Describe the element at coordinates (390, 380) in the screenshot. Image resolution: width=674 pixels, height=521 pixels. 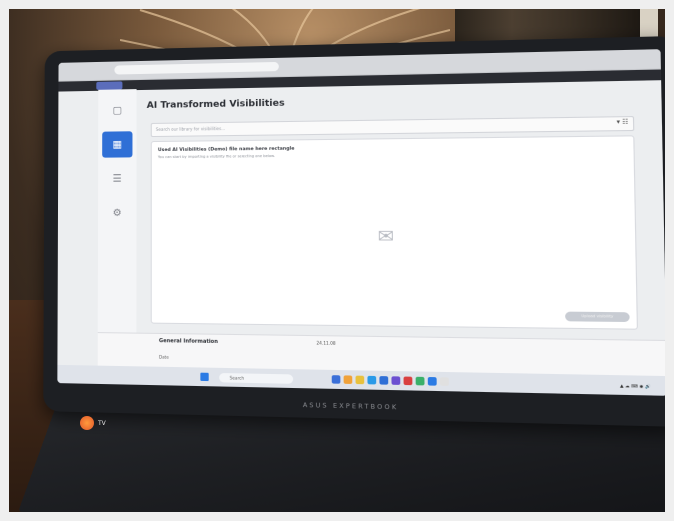
I see `taskbar-apps` at that location.